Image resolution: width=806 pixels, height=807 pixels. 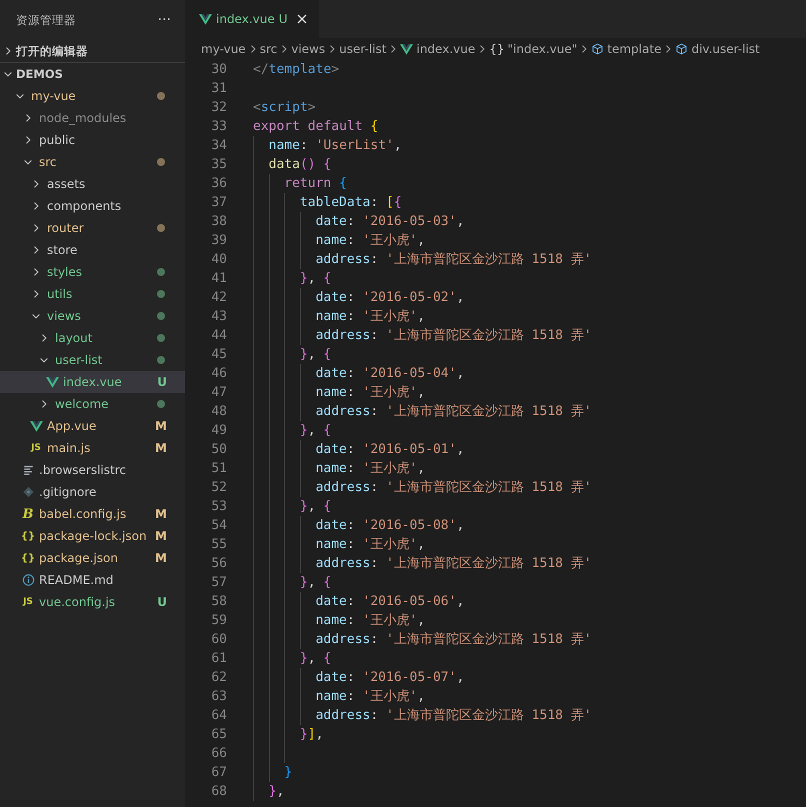 What do you see at coordinates (218, 735) in the screenshot?
I see `line-number: 65` at bounding box center [218, 735].